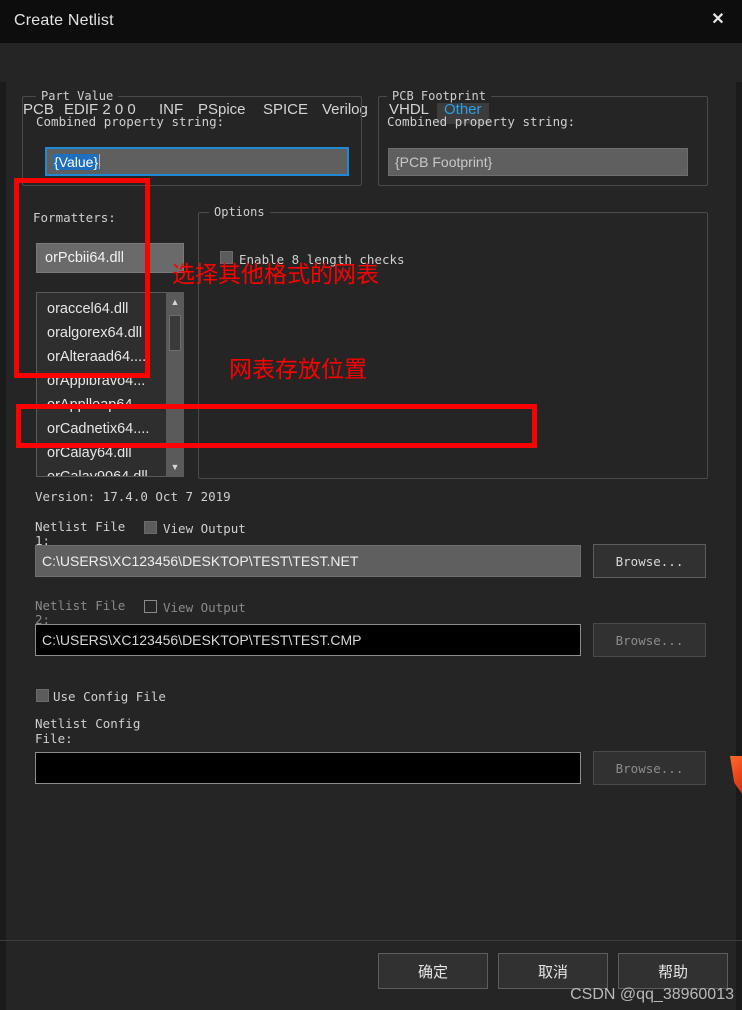  I want to click on part-value-input: {Value}, so click(197, 161).